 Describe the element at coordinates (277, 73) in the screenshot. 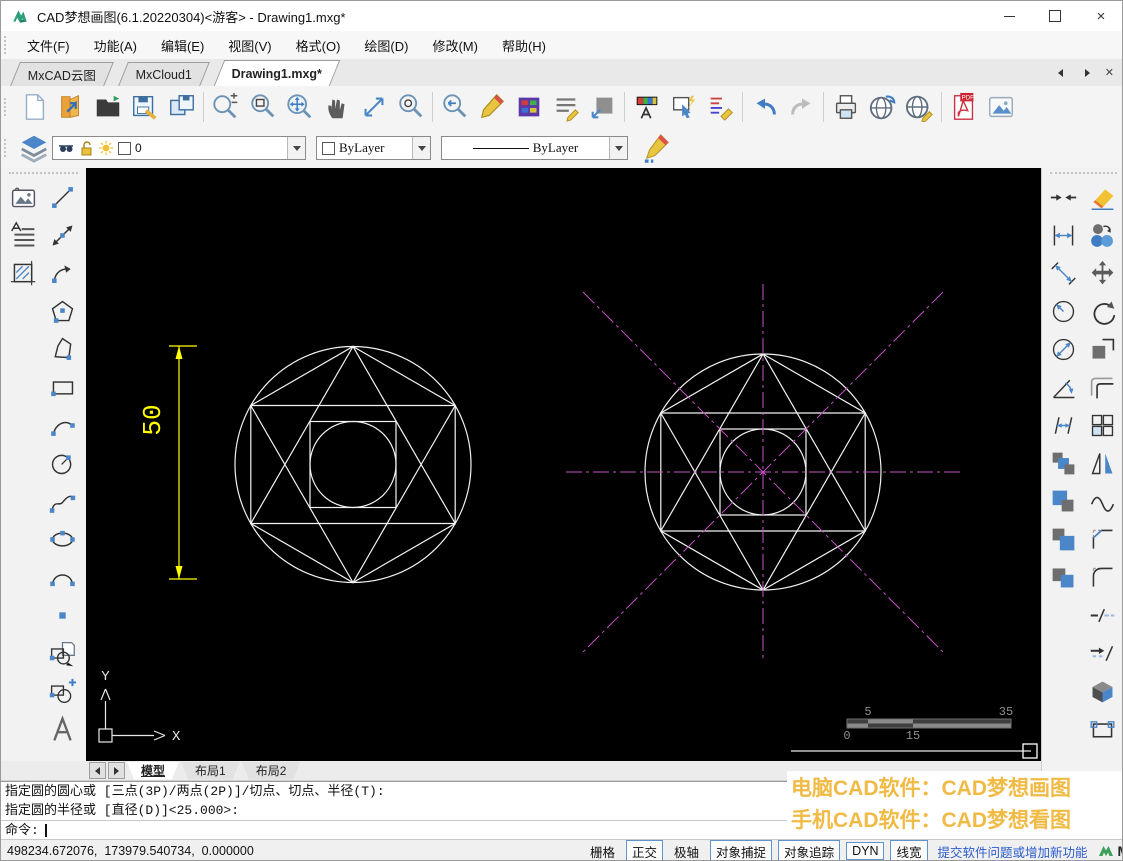

I see `tab-drawing1: Drawing1.mxg*` at that location.